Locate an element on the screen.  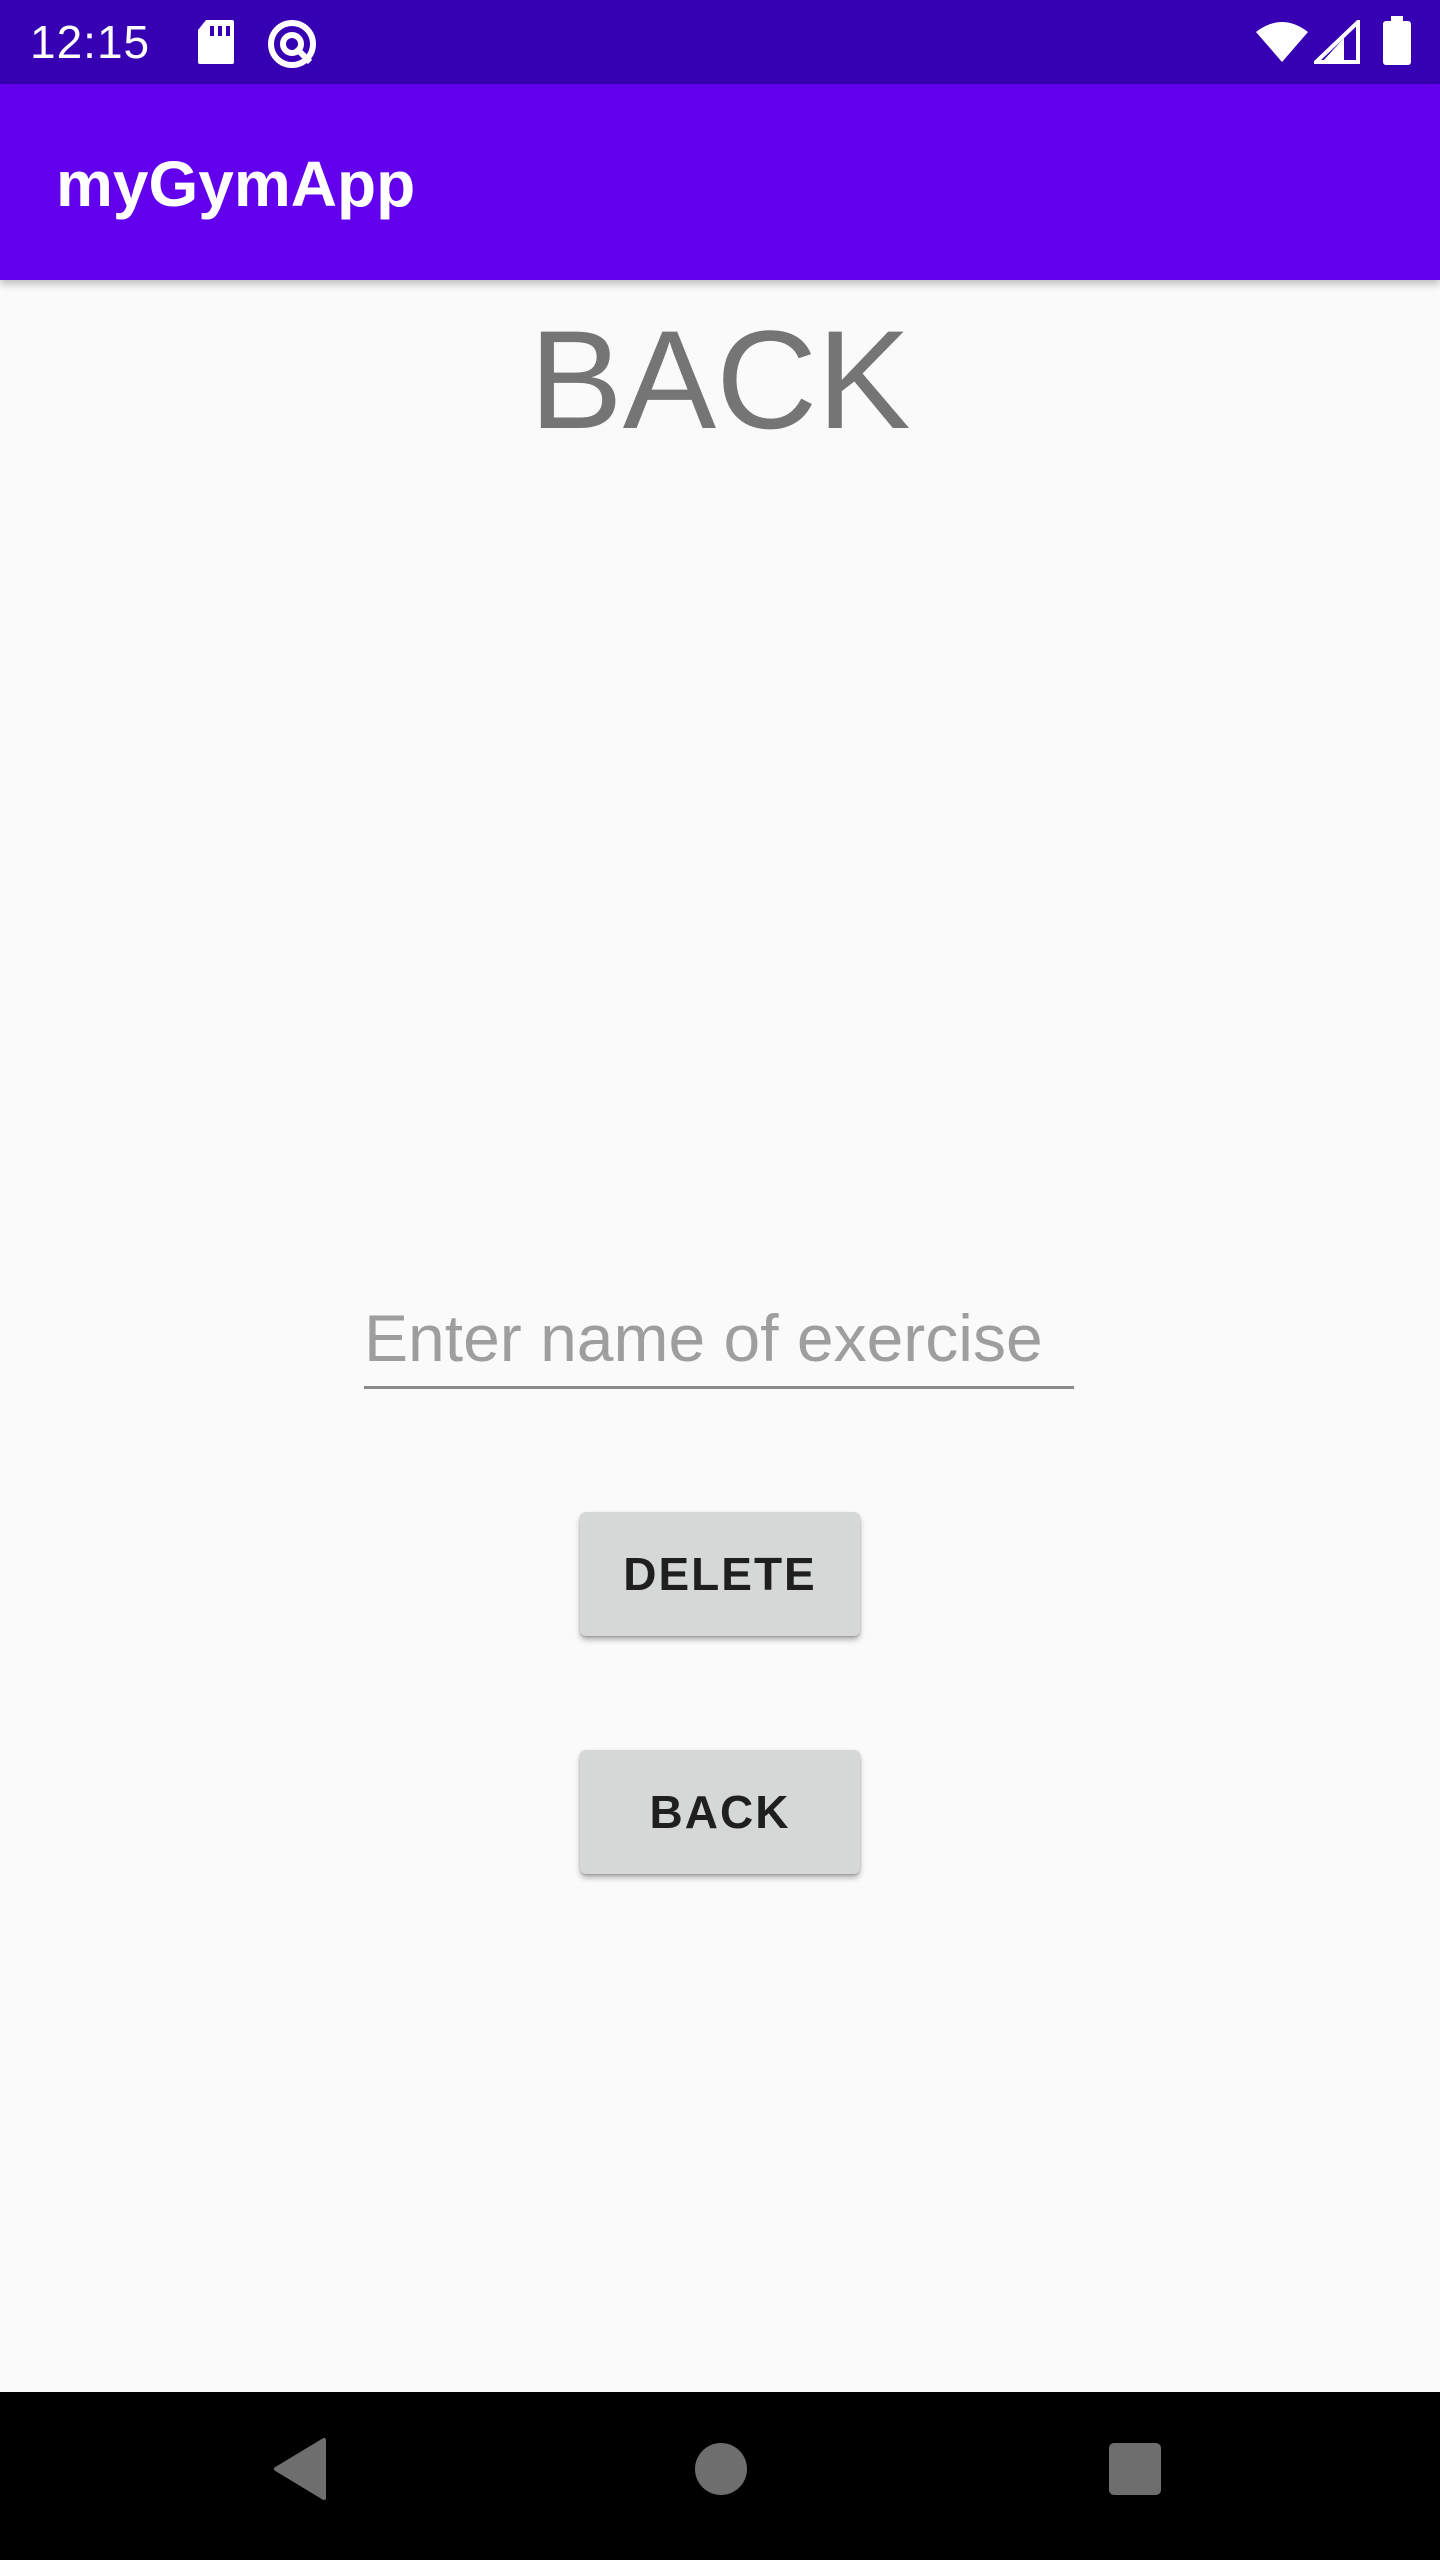
battery-icon is located at coordinates (1397, 43).